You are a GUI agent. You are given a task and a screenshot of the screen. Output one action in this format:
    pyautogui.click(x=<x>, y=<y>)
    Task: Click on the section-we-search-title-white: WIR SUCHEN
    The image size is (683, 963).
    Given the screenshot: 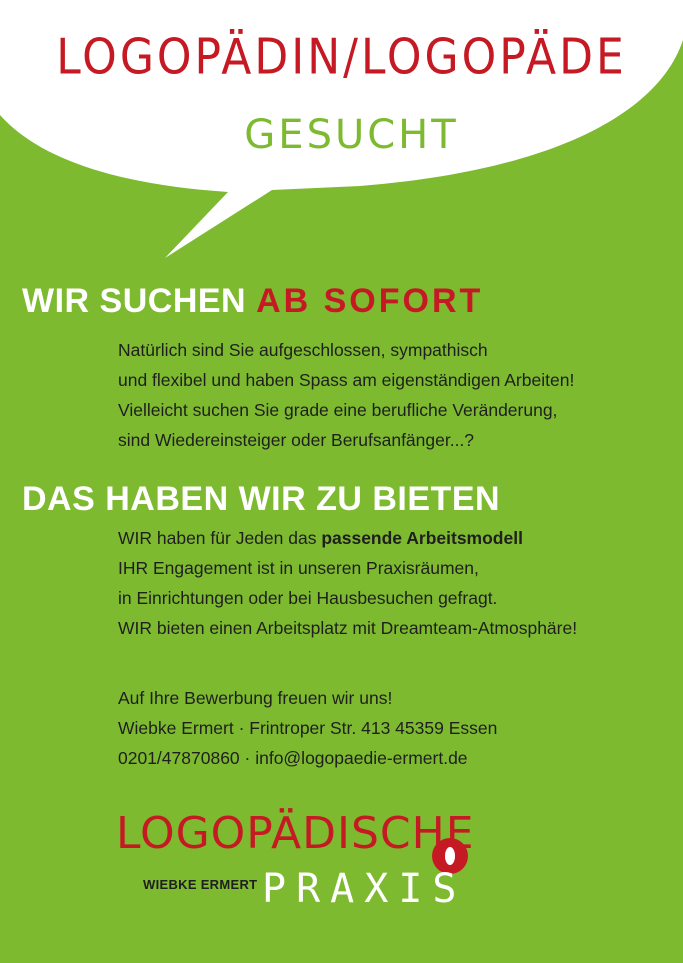 What is the action you would take?
    pyautogui.click(x=134, y=301)
    